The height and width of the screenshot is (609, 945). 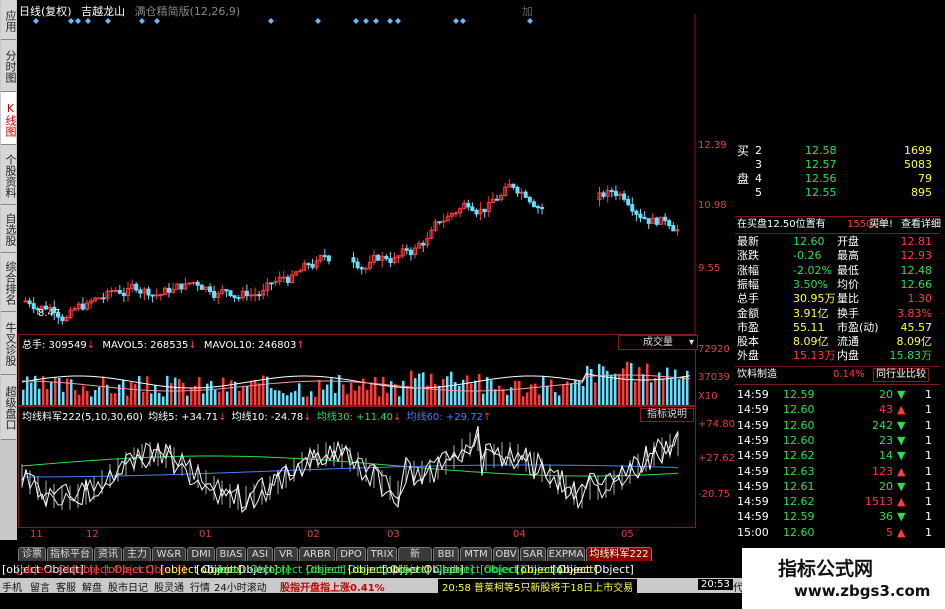 What do you see at coordinates (506, 554) in the screenshot?
I see `indicator-tab: OBV` at bounding box center [506, 554].